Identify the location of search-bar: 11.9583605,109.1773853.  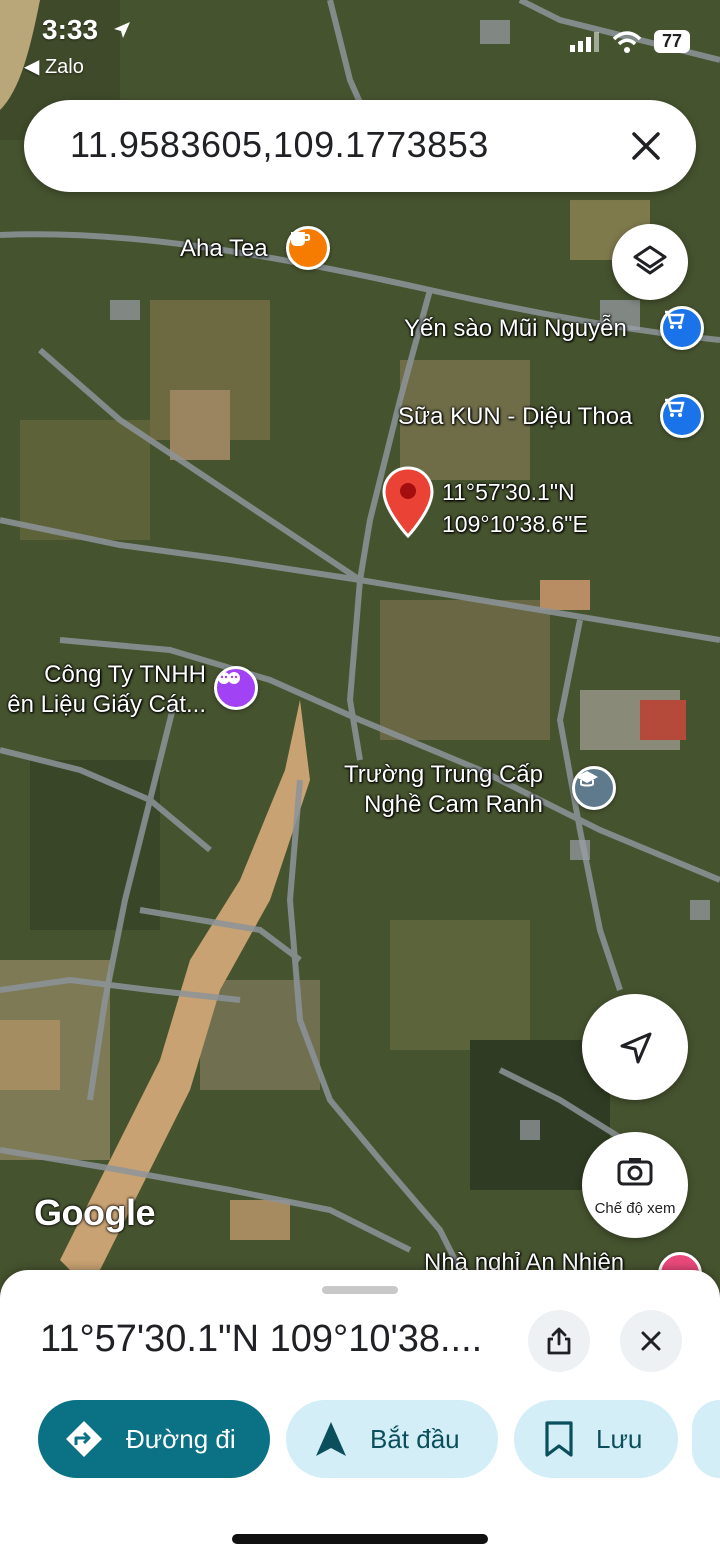
(360, 146).